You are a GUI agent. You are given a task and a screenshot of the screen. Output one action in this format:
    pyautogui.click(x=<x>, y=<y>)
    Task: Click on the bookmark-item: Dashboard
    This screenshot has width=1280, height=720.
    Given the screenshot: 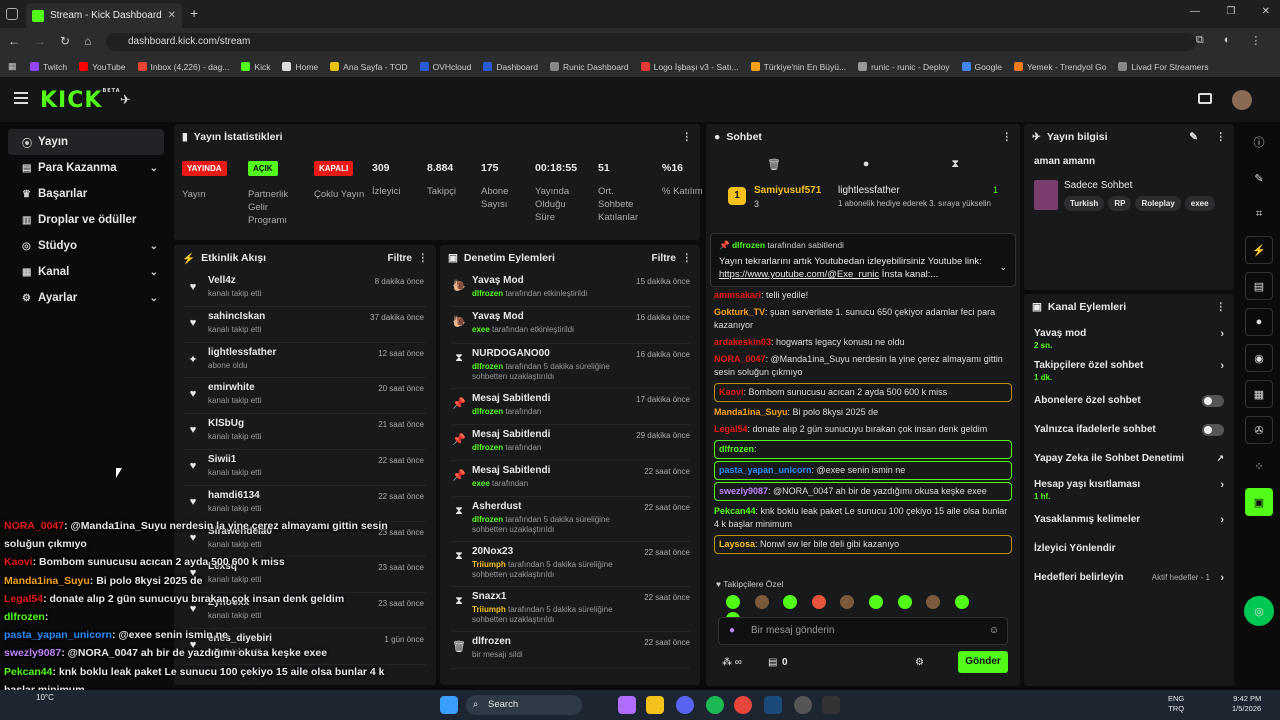 What is the action you would take?
    pyautogui.click(x=510, y=67)
    